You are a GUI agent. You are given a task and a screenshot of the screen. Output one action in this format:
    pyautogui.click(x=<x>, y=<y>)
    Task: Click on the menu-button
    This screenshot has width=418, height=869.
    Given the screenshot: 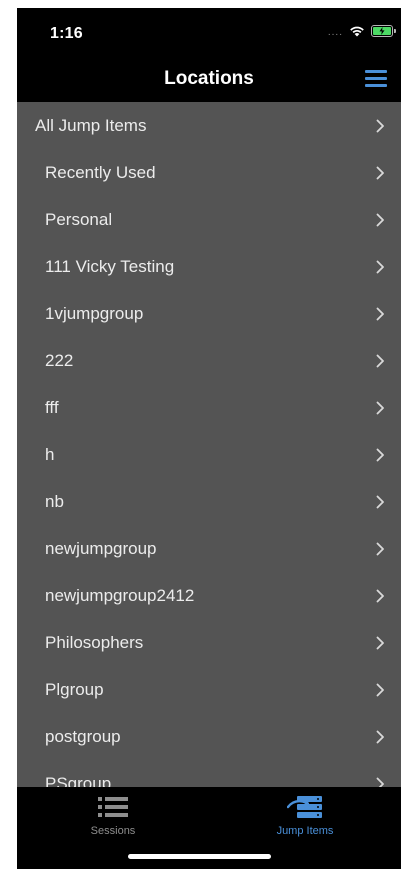 What is the action you would take?
    pyautogui.click(x=376, y=79)
    